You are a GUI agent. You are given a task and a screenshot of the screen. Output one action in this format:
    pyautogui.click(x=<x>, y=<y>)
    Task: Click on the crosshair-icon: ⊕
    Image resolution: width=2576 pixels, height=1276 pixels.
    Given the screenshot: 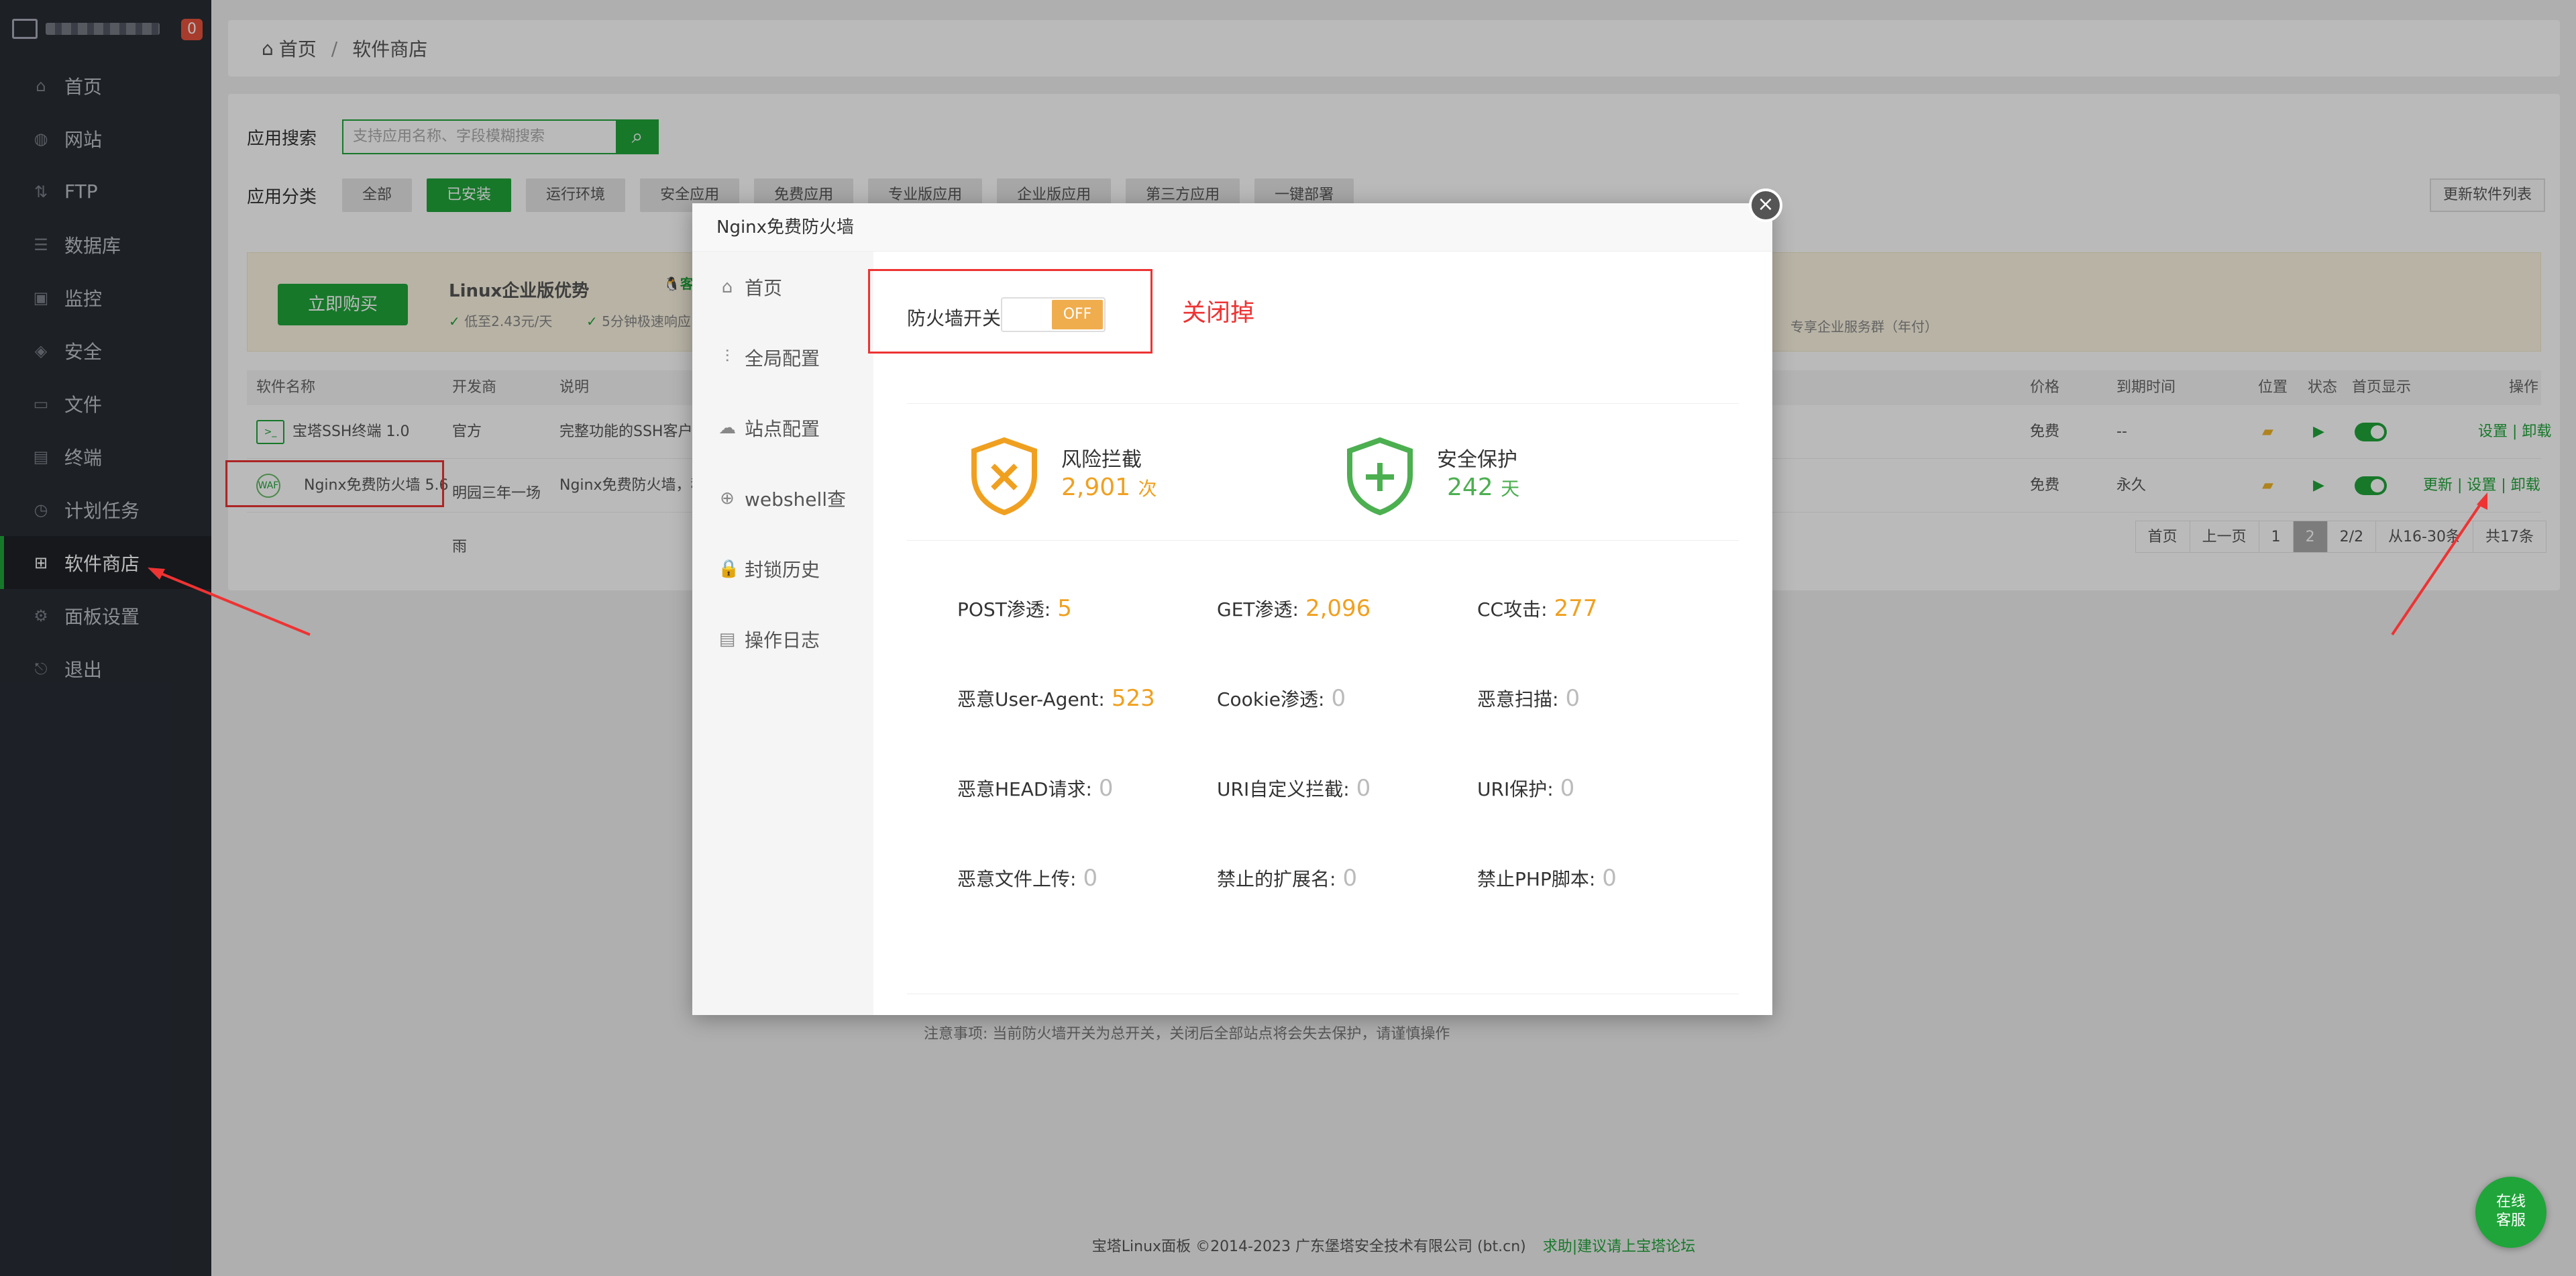 What is the action you would take?
    pyautogui.click(x=727, y=499)
    